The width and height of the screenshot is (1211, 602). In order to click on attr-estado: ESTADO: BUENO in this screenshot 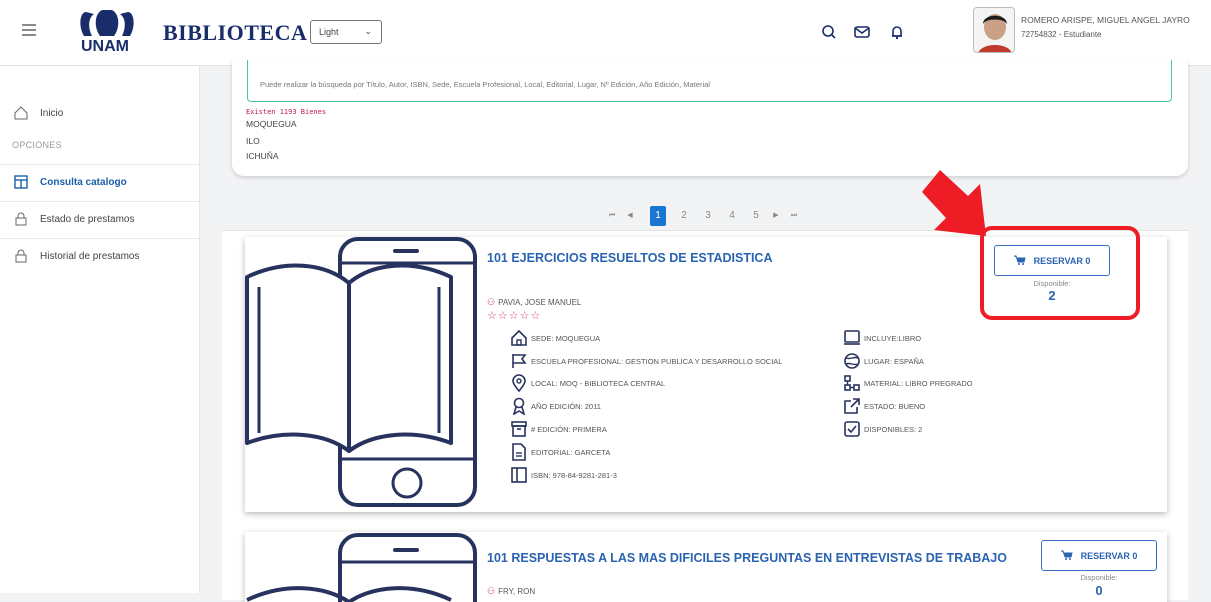, I will do `click(884, 406)`.